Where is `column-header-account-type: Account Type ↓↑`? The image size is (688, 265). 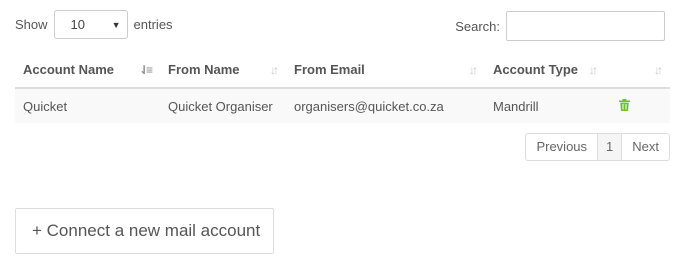
column-header-account-type: Account Type ↓↑ is located at coordinates (545, 70).